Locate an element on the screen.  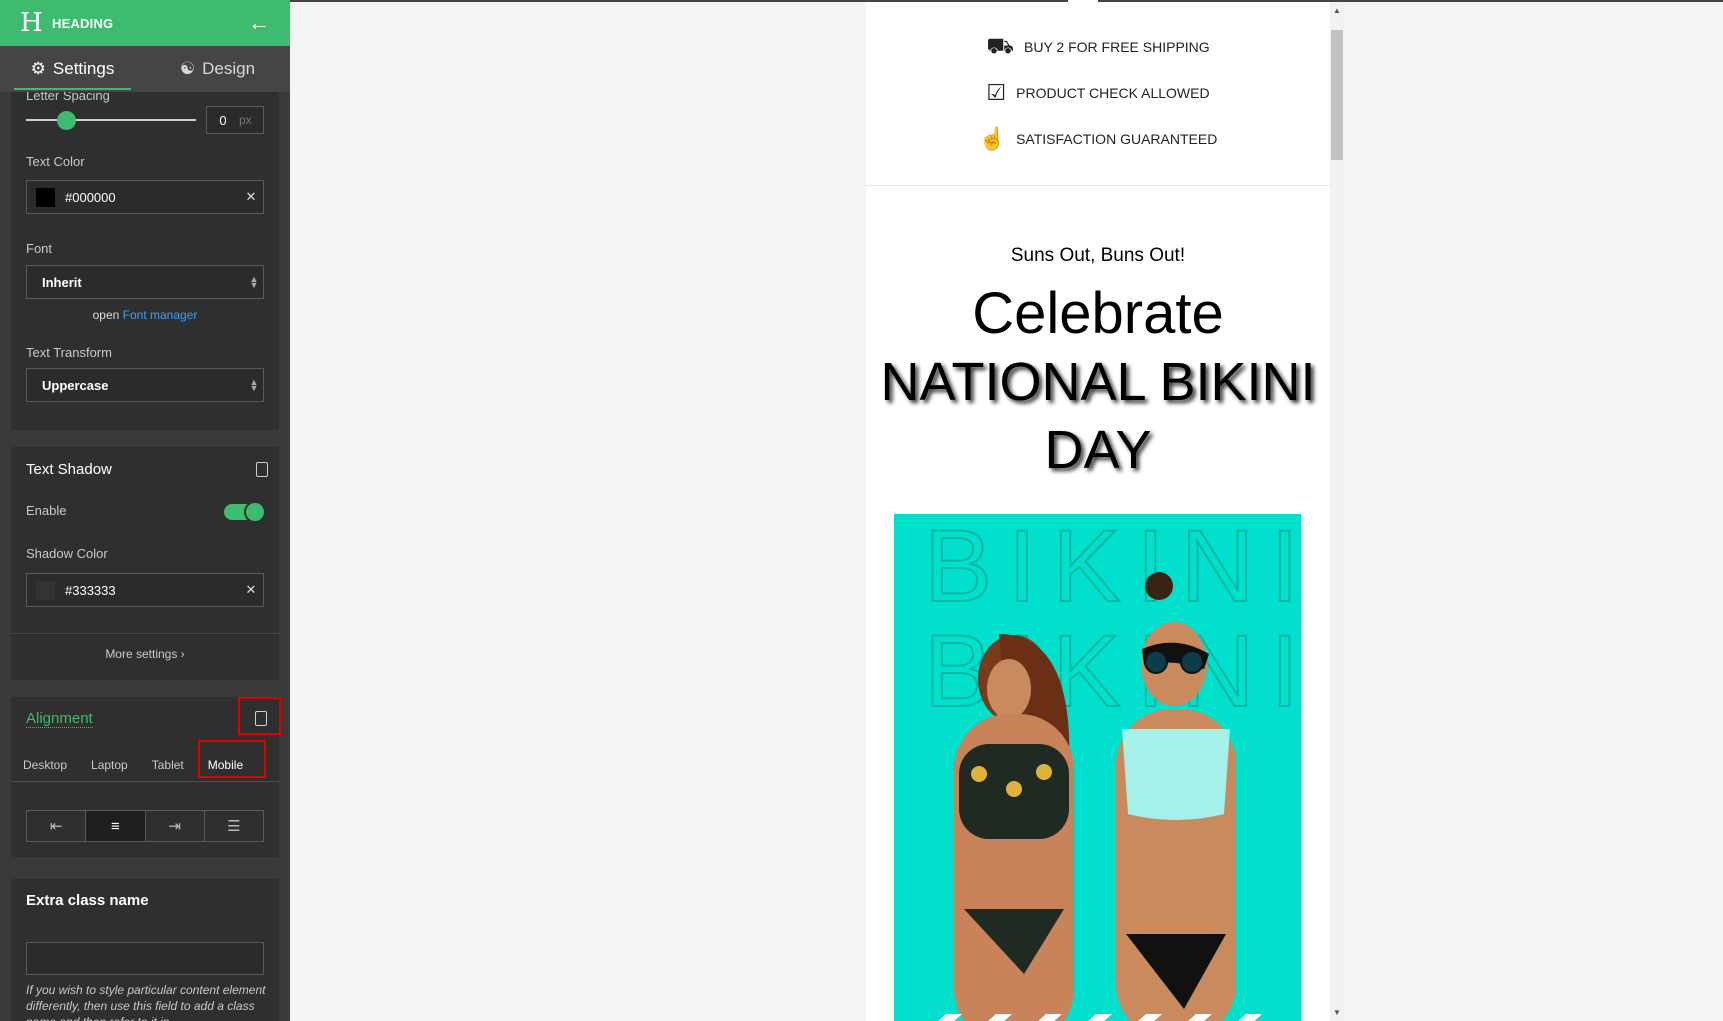
device-tab-laptop: Laptop is located at coordinates (109, 764).